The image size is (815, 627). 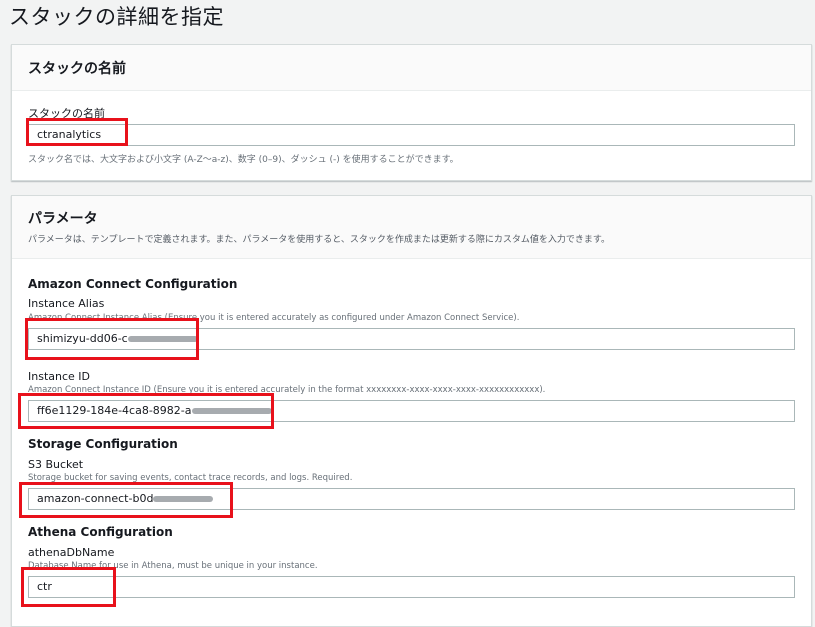 I want to click on athena-db-name-label: athenaDbName, so click(x=71, y=552).